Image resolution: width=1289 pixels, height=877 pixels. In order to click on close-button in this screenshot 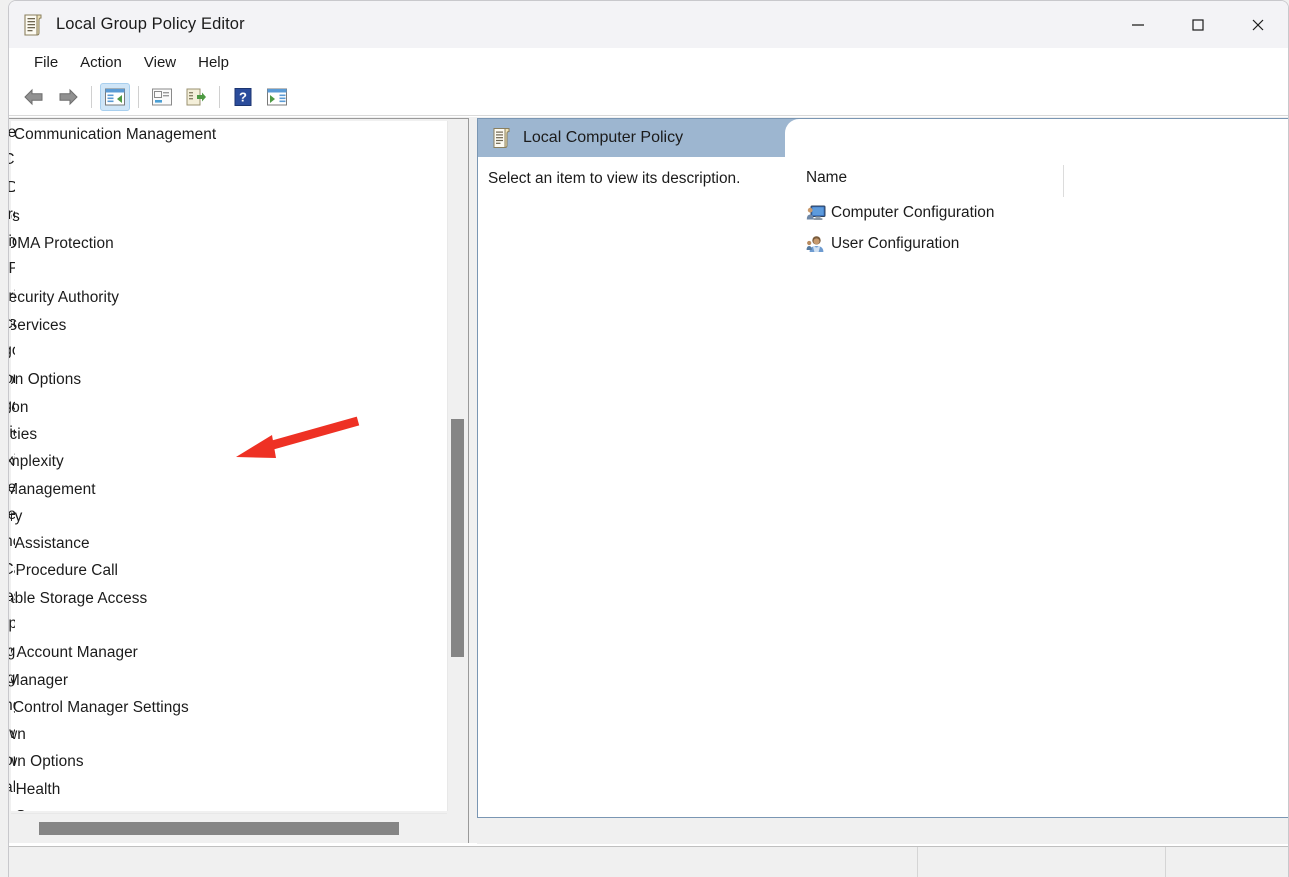, I will do `click(1258, 24)`.